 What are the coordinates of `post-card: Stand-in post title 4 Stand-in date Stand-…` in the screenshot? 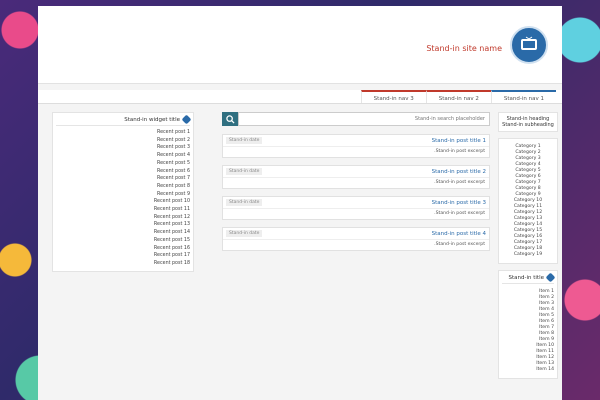 It's located at (356, 239).